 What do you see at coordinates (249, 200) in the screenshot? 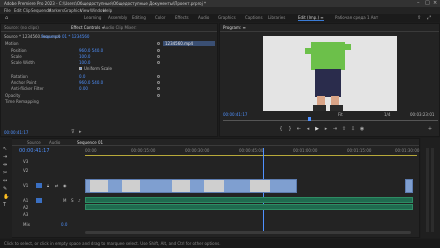
I see `audio-clip-a1` at bounding box center [249, 200].